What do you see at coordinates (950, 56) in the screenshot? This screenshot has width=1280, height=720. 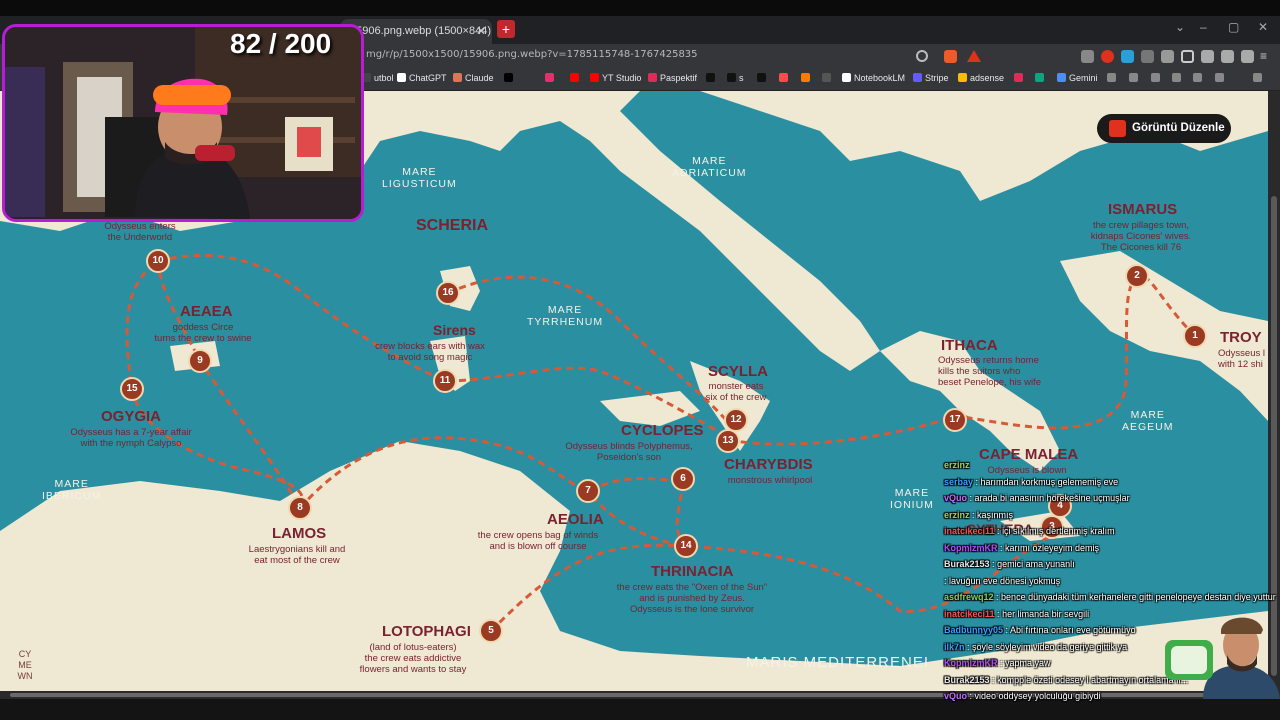 I see `brave-shield-icon` at bounding box center [950, 56].